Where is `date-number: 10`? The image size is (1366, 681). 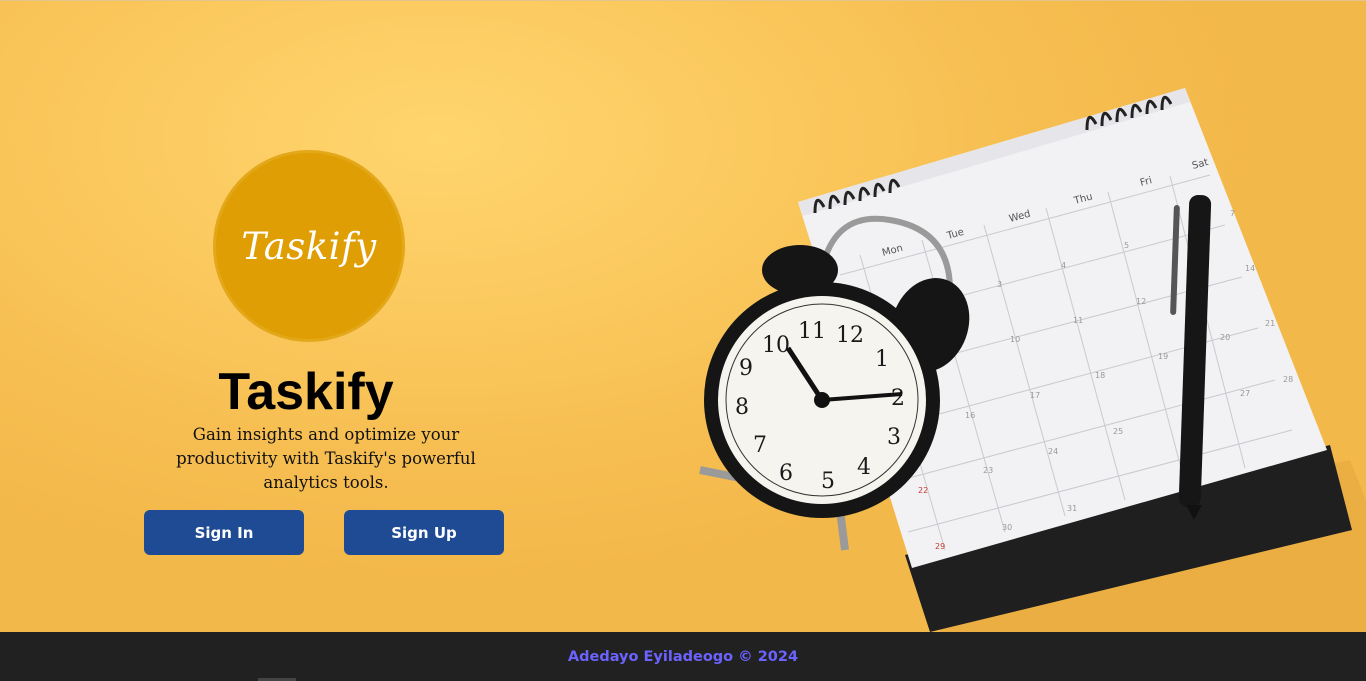
date-number: 10 is located at coordinates (1015, 339).